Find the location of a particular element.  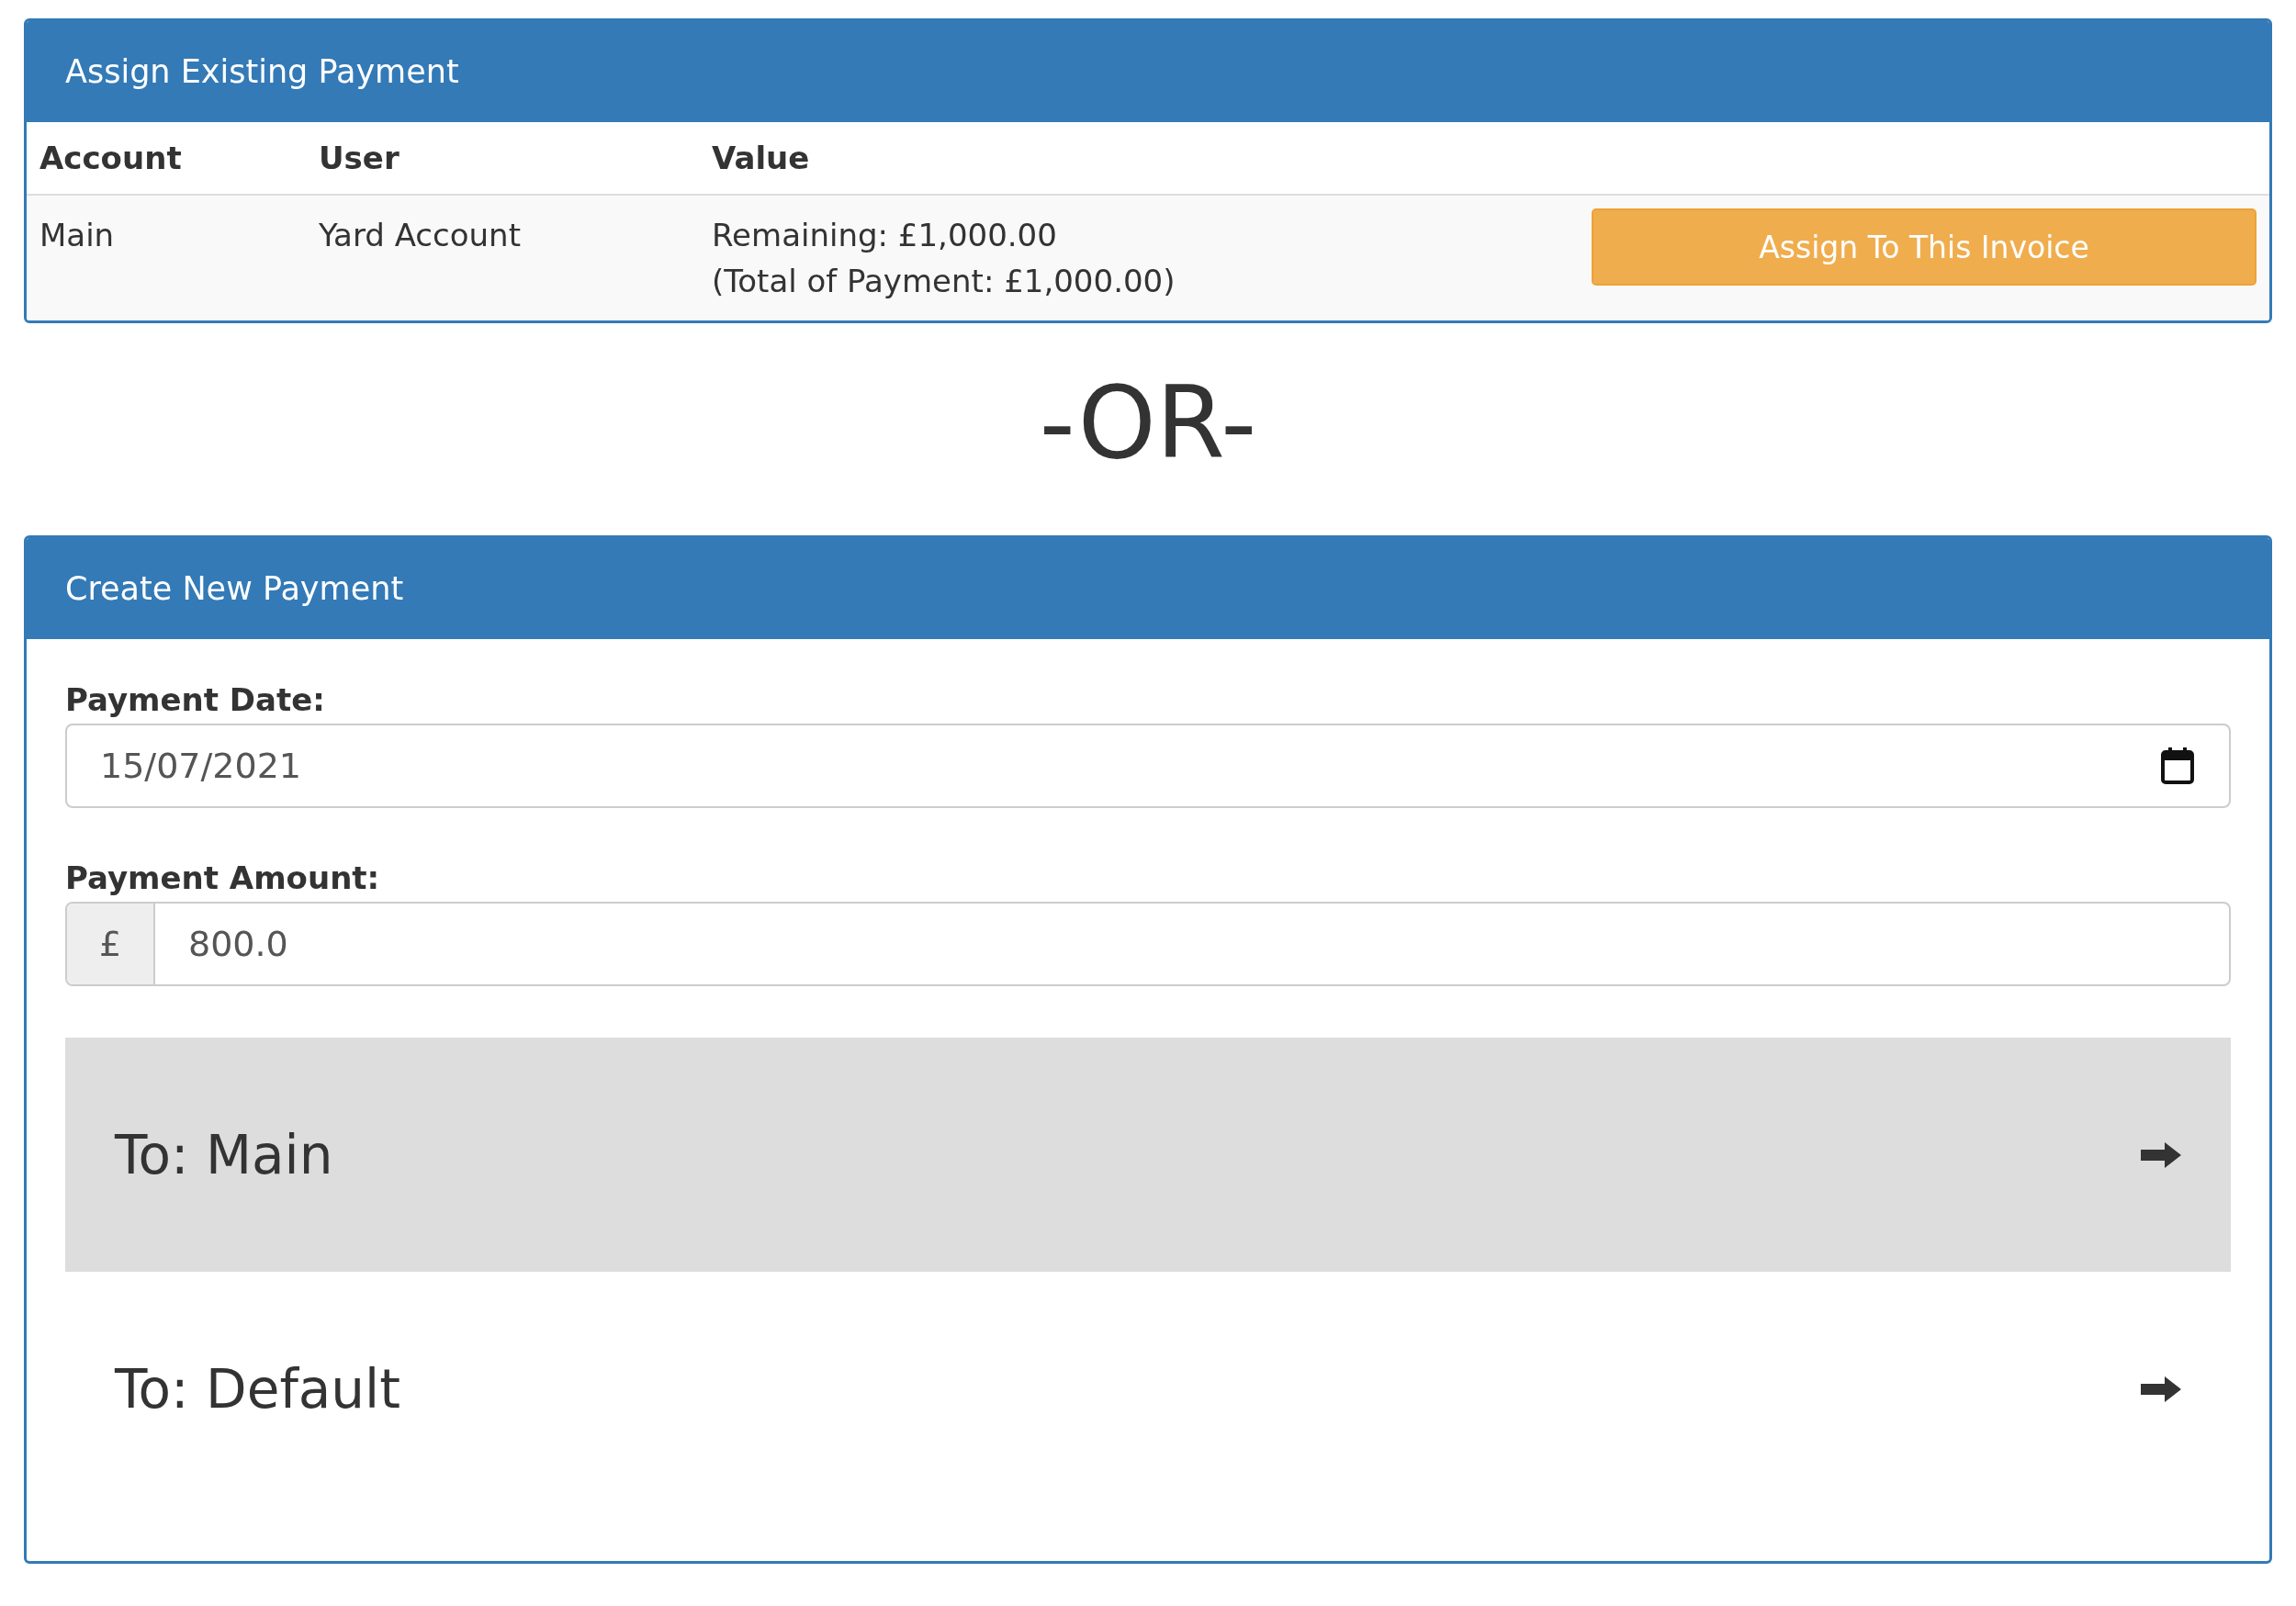

account-option: To: Main is located at coordinates (1148, 1155).